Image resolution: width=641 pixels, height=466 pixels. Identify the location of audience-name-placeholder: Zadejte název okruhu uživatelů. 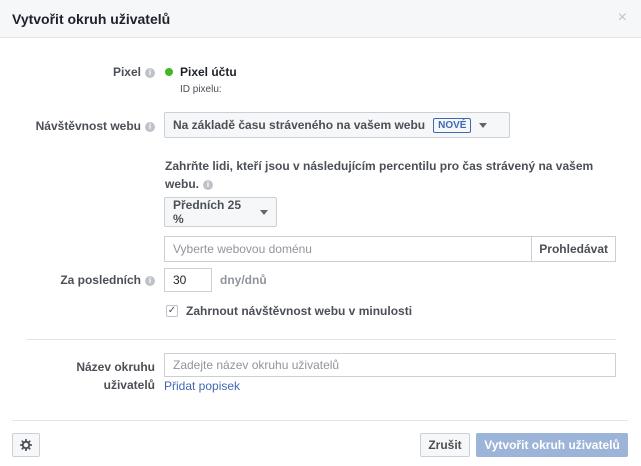
(256, 365).